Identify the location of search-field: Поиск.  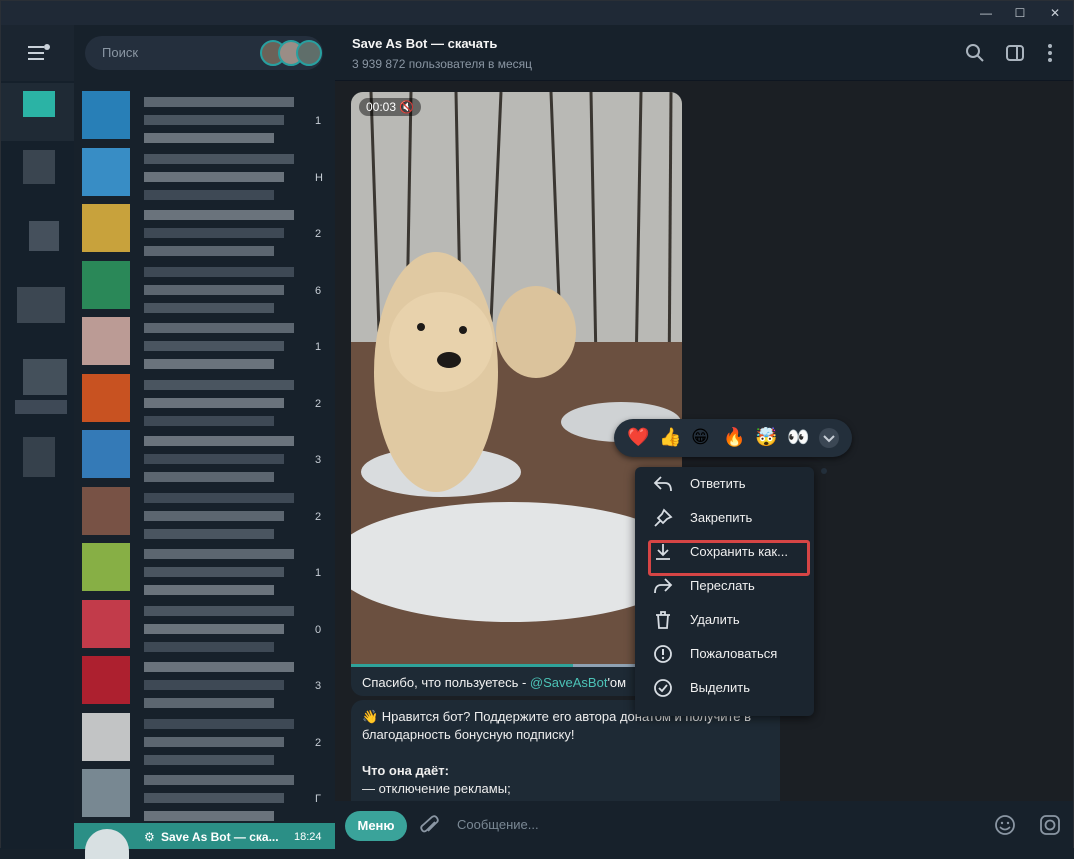
(204, 53).